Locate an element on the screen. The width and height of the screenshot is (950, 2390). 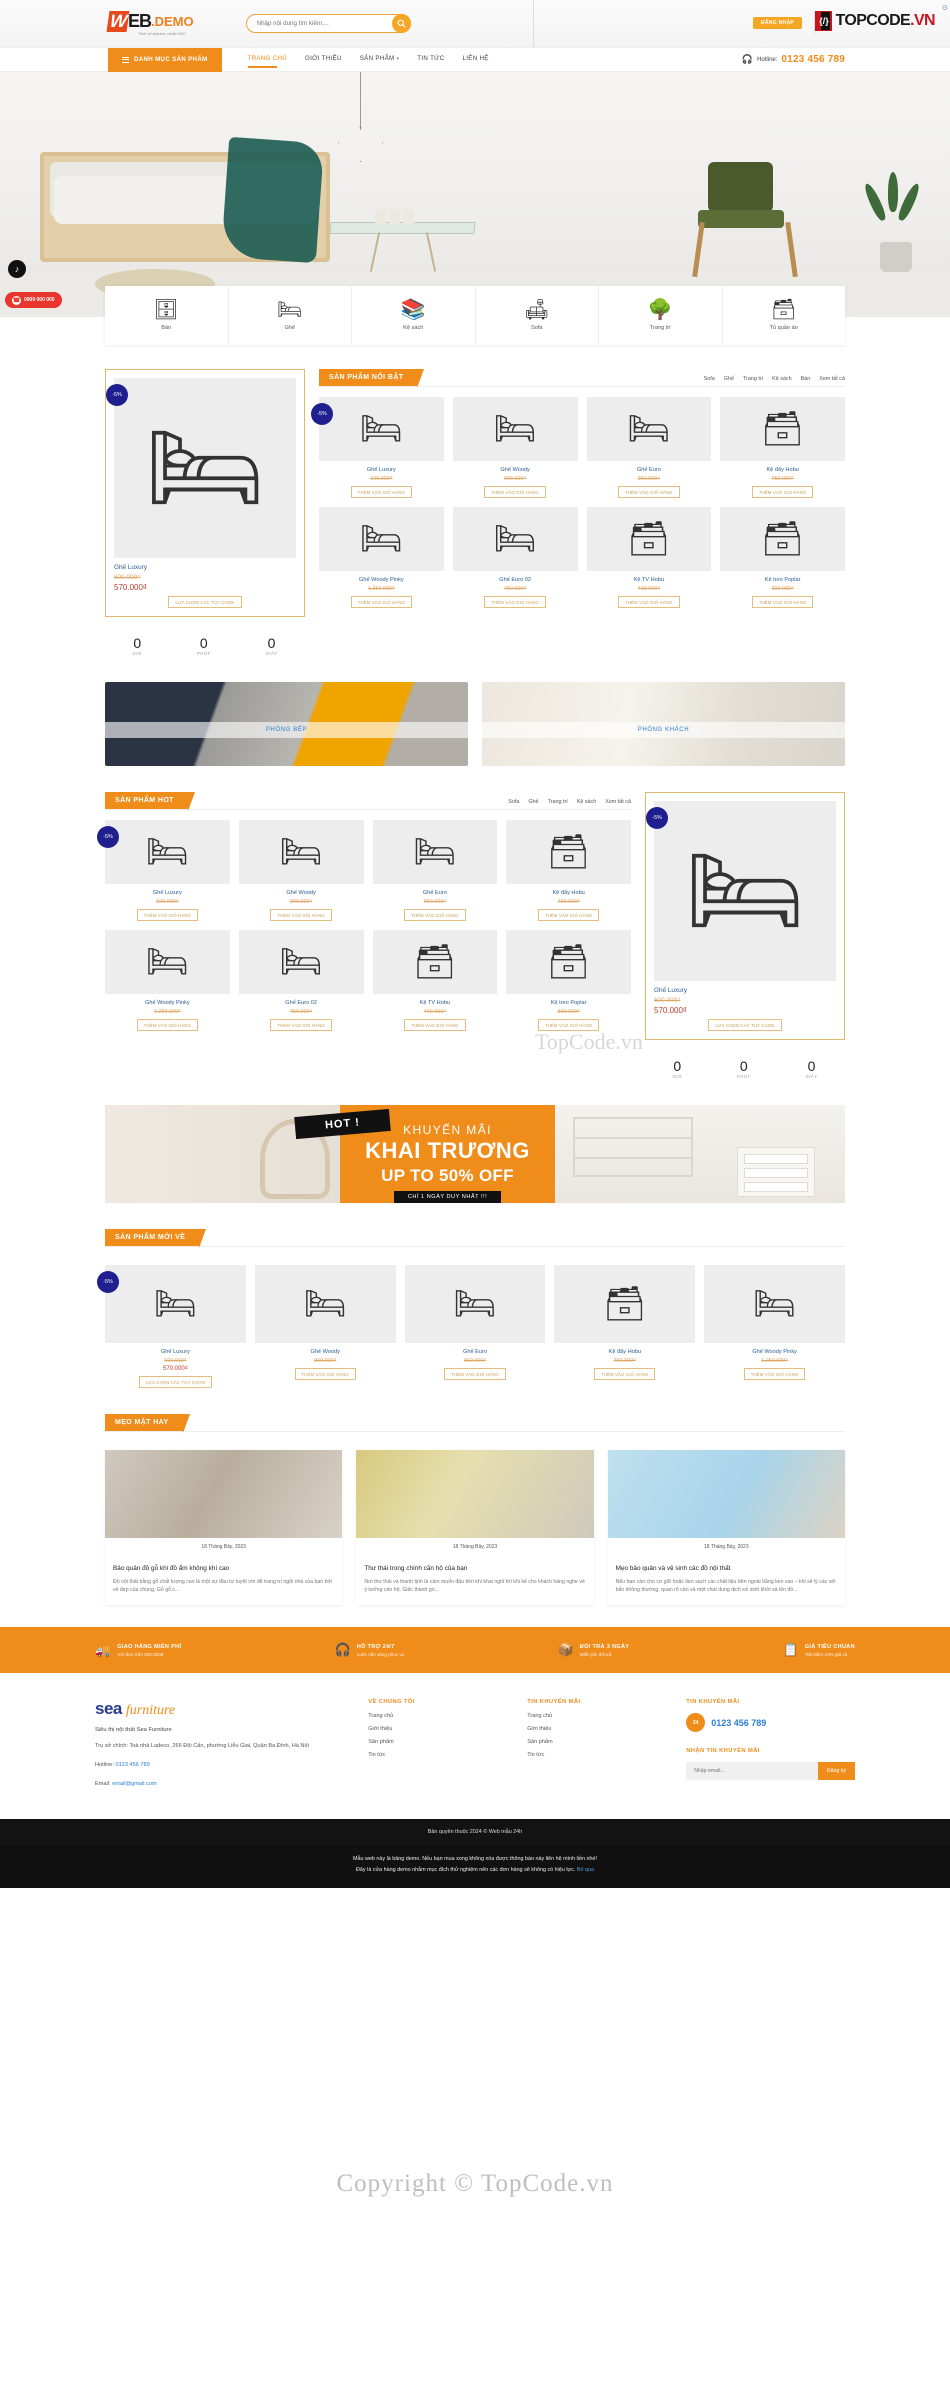
demo-dismiss-link: Bỏ qua is located at coordinates (585, 1870).